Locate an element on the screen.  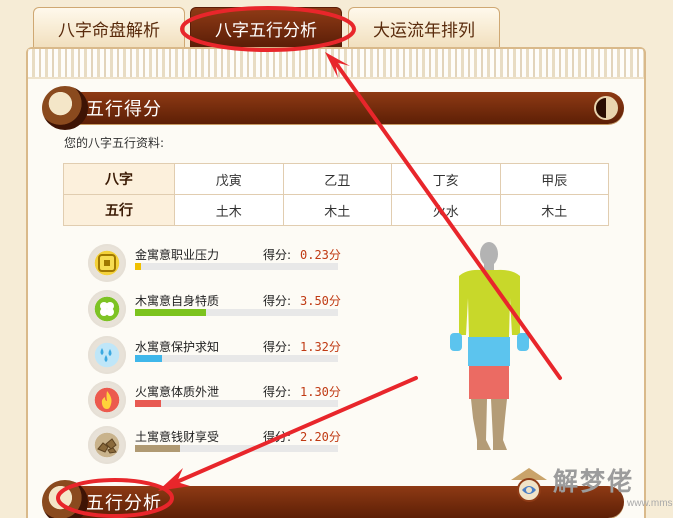
section-header-scores: 五行得分 is located at coordinates (333, 108).